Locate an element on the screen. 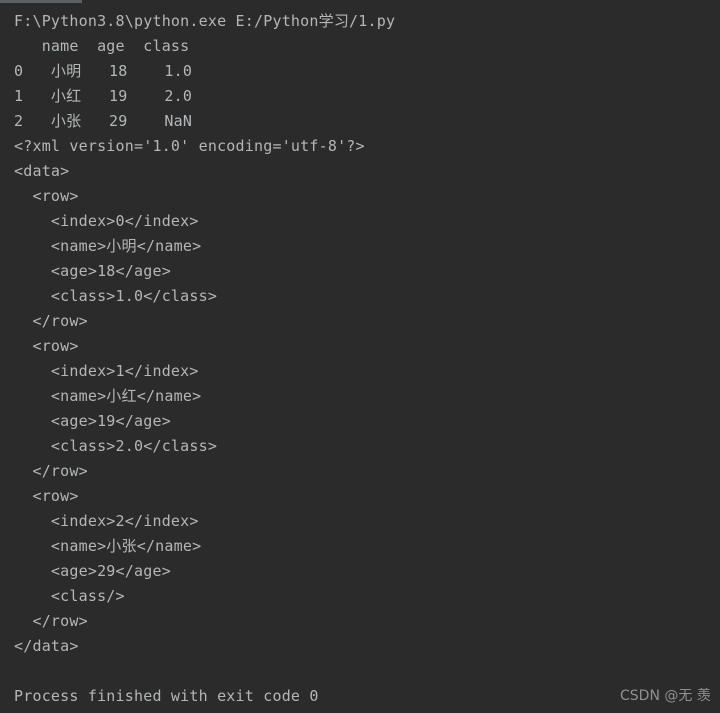 The height and width of the screenshot is (713, 720). xml-line: <name>小明</name> is located at coordinates (108, 246).